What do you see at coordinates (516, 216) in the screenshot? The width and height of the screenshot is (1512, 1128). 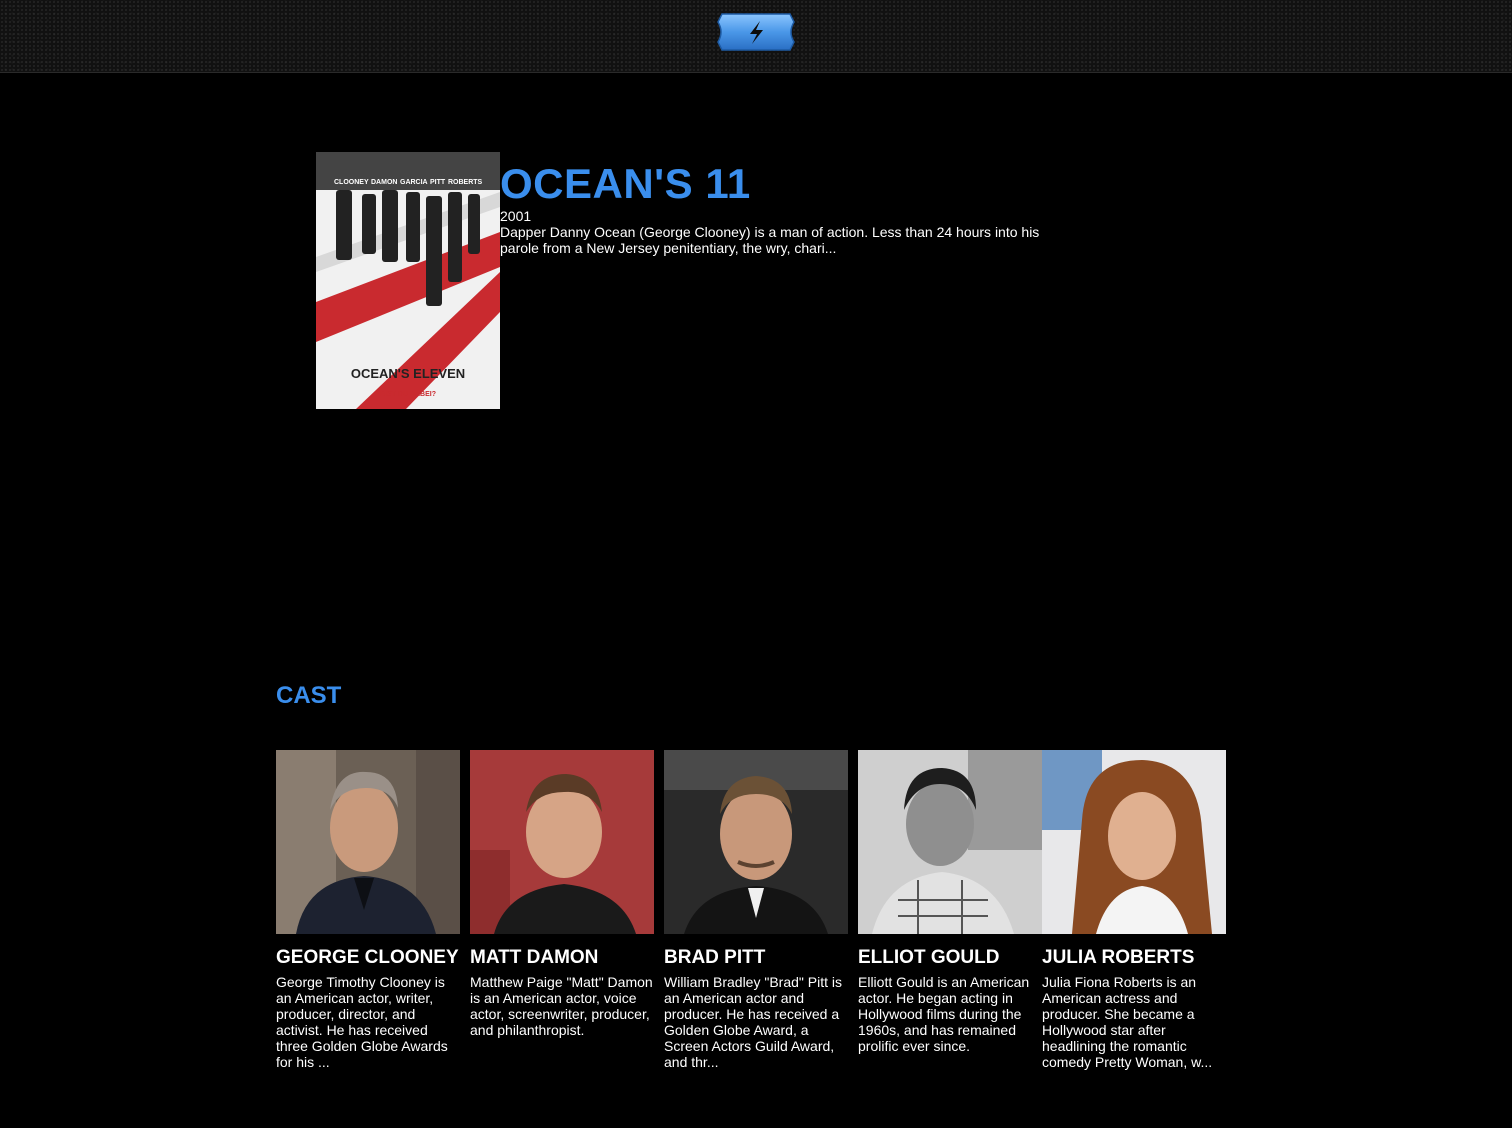 I see `movie-year: 2001` at bounding box center [516, 216].